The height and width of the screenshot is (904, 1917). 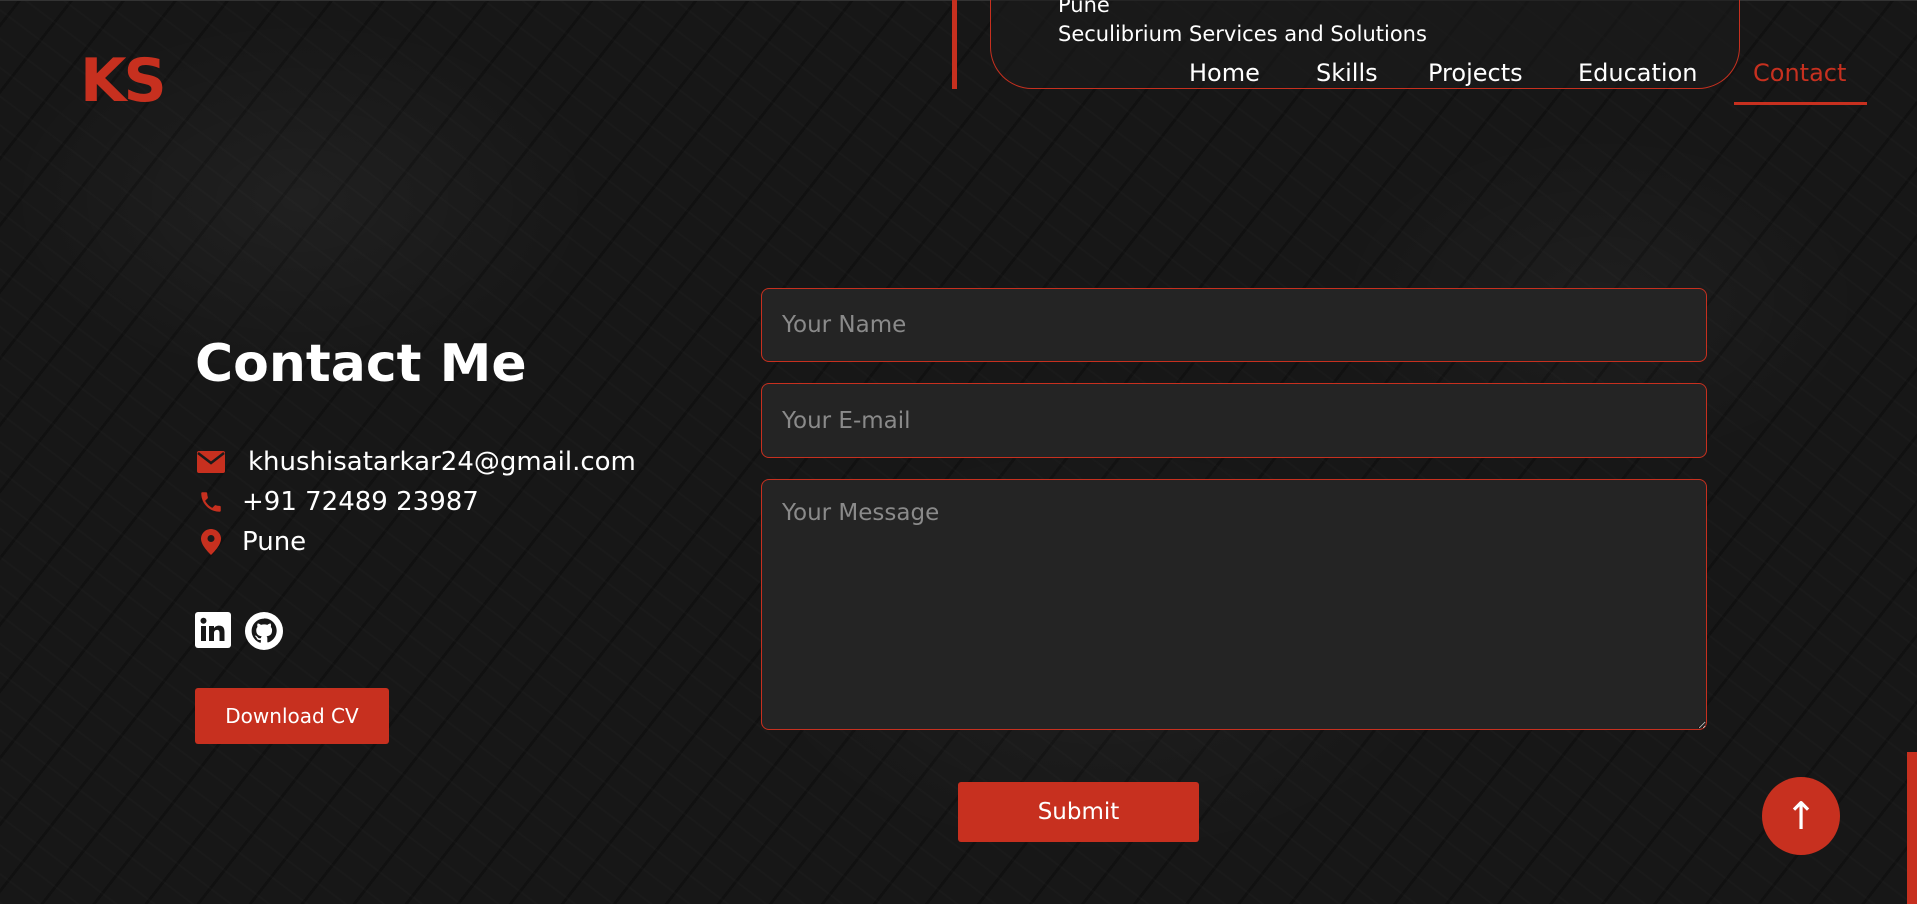 I want to click on phone-icon, so click(x=211, y=502).